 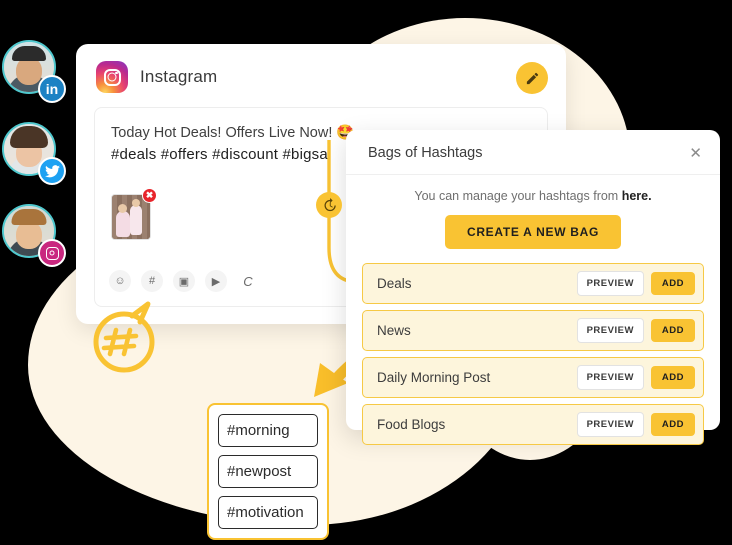 What do you see at coordinates (695, 153) in the screenshot?
I see `close-icon: ✕` at bounding box center [695, 153].